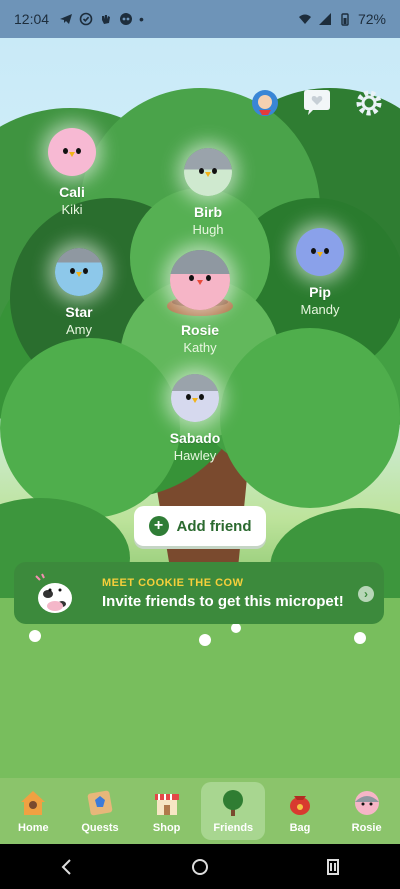  What do you see at coordinates (200, 19) in the screenshot?
I see `status-bar: 12:04 • 72%` at bounding box center [200, 19].